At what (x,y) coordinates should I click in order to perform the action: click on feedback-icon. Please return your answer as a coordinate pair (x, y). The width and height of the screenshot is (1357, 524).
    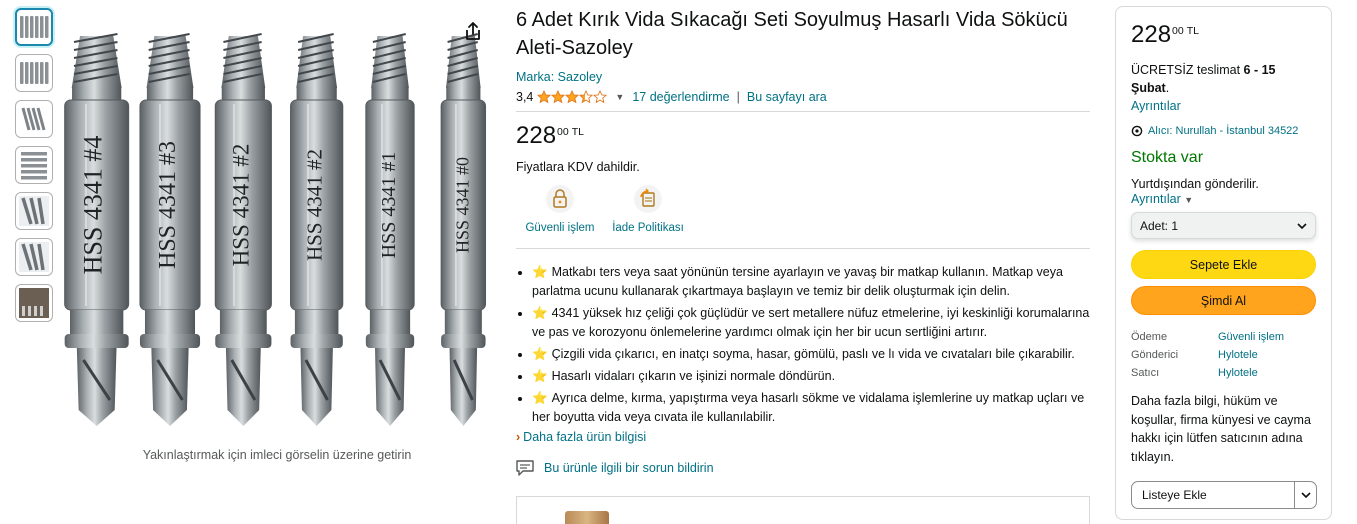
    Looking at the image, I should click on (525, 468).